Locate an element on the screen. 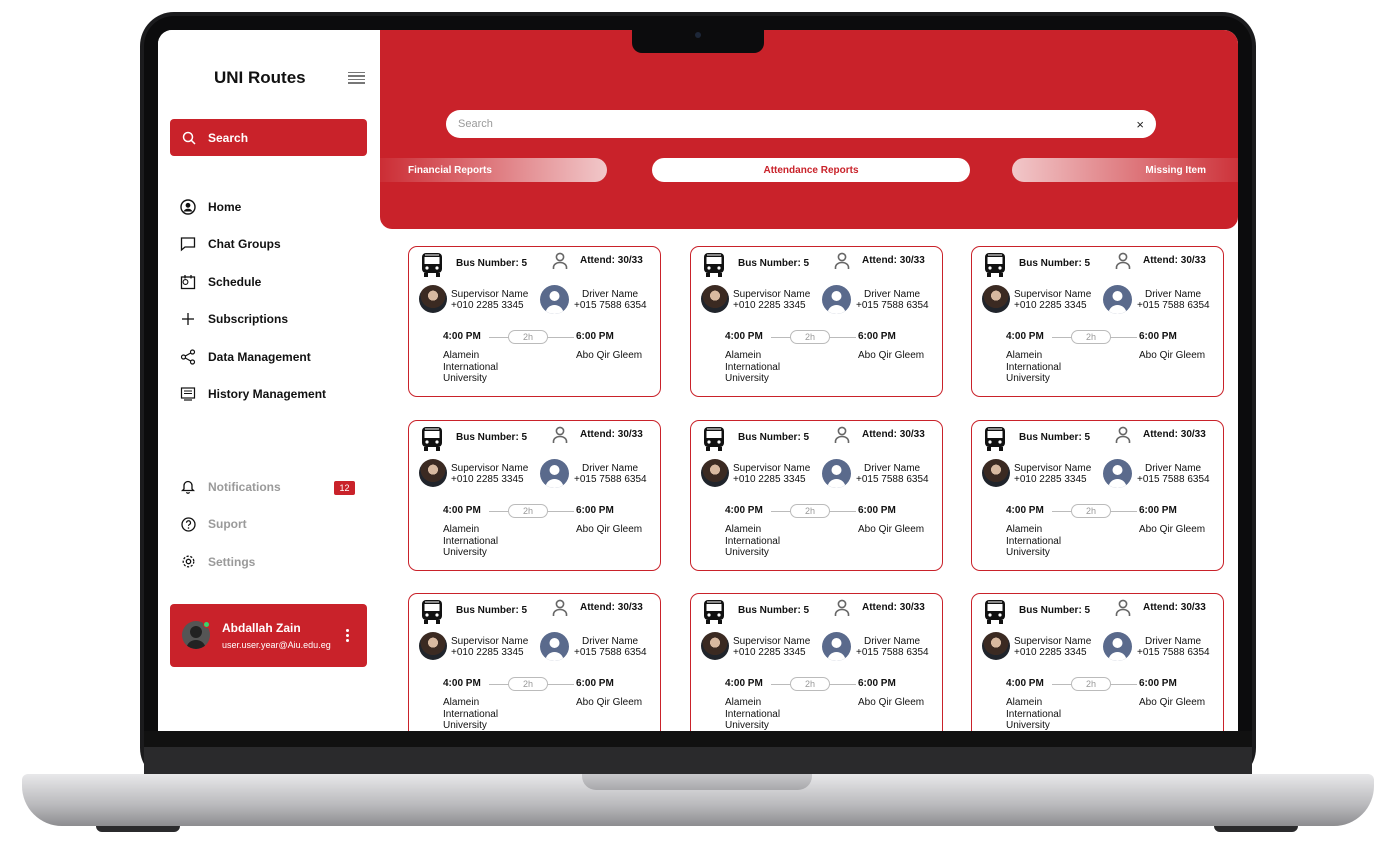 This screenshot has height=864, width=1395. sidebar-item-label: Settings is located at coordinates (232, 561).